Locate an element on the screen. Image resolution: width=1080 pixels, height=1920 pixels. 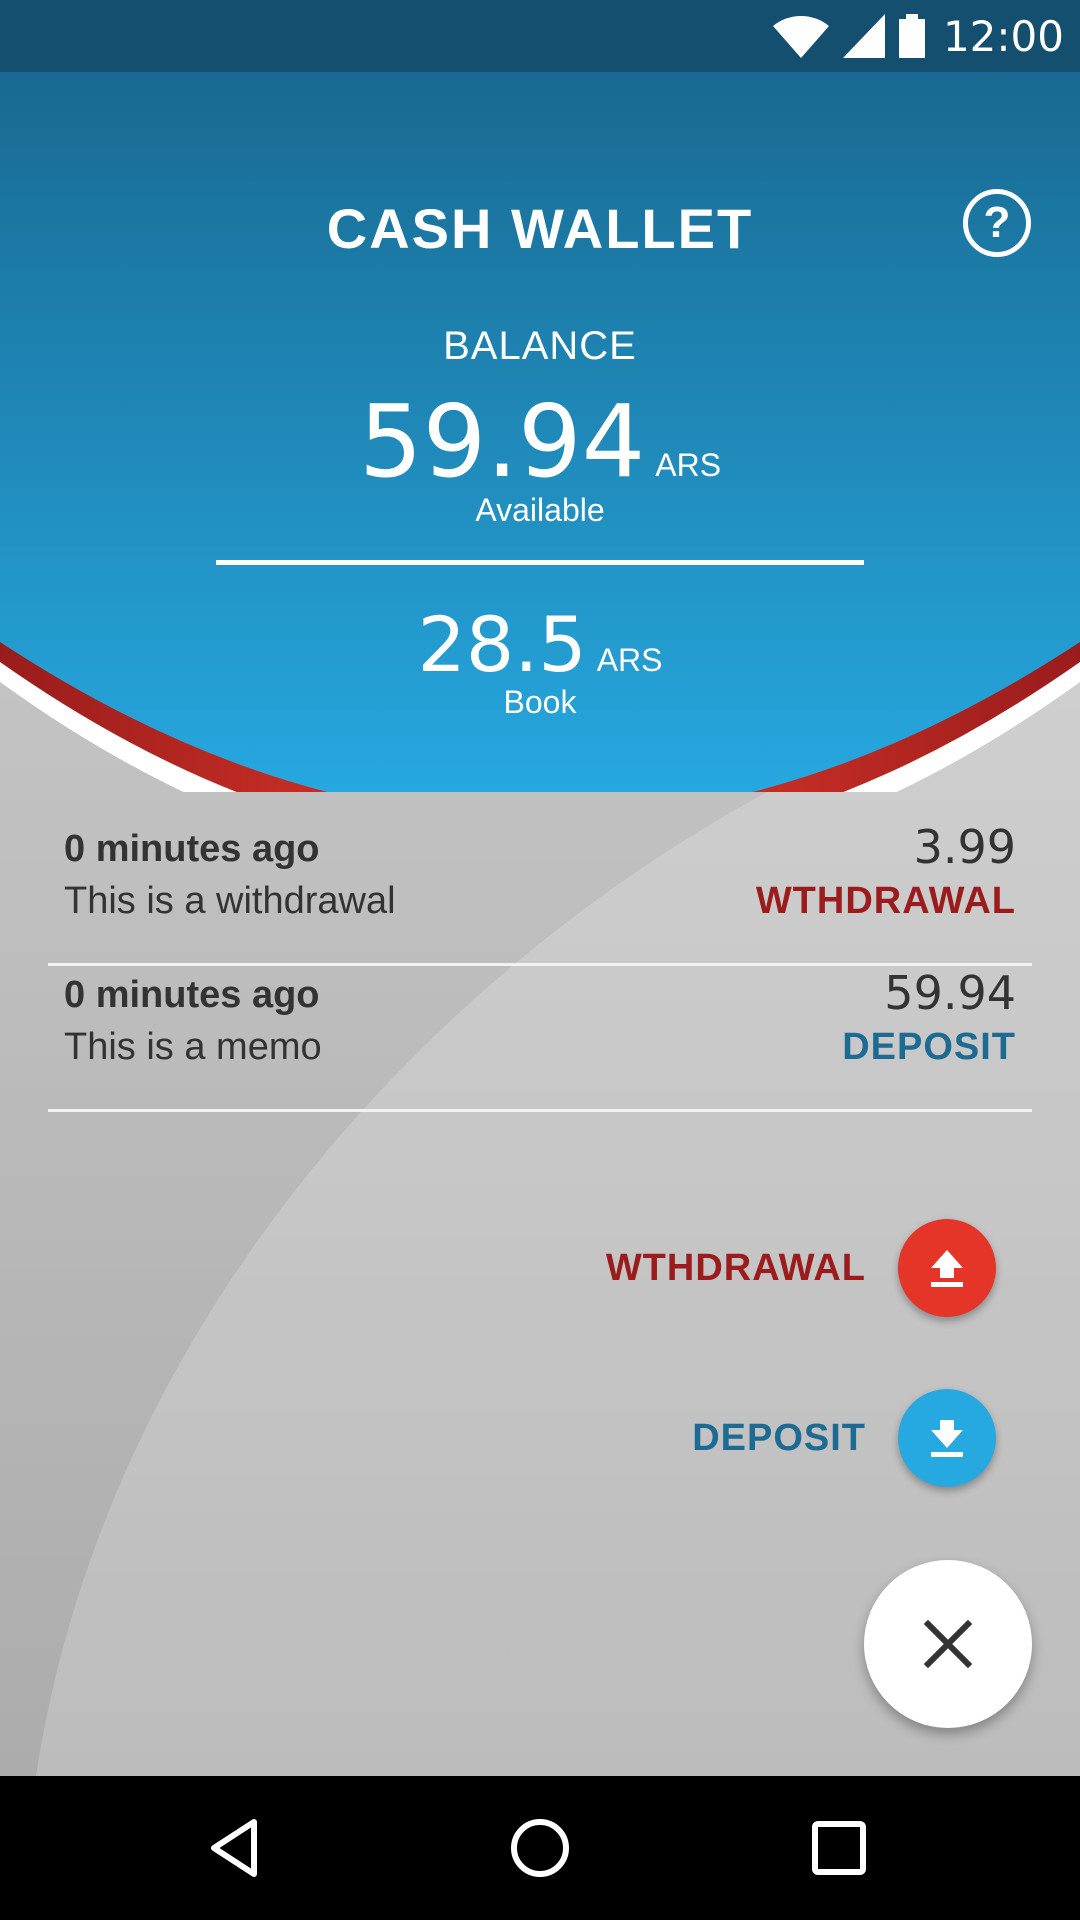
close-fab-button is located at coordinates (948, 1644).